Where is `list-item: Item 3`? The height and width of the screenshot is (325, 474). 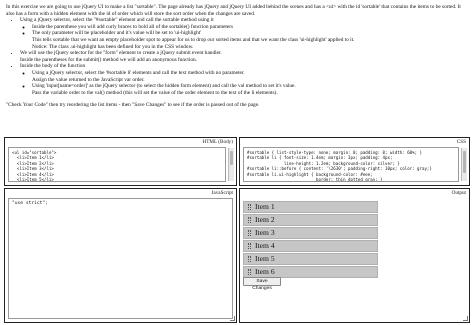
list-item: Item 3 is located at coordinates (310, 233).